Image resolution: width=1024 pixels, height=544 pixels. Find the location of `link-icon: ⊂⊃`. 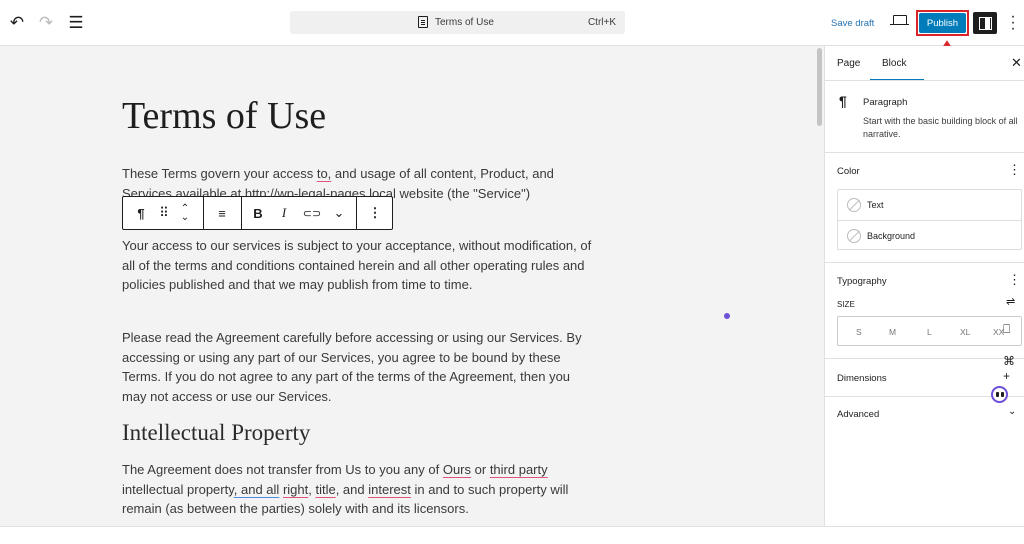

link-icon: ⊂⊃ is located at coordinates (312, 213).